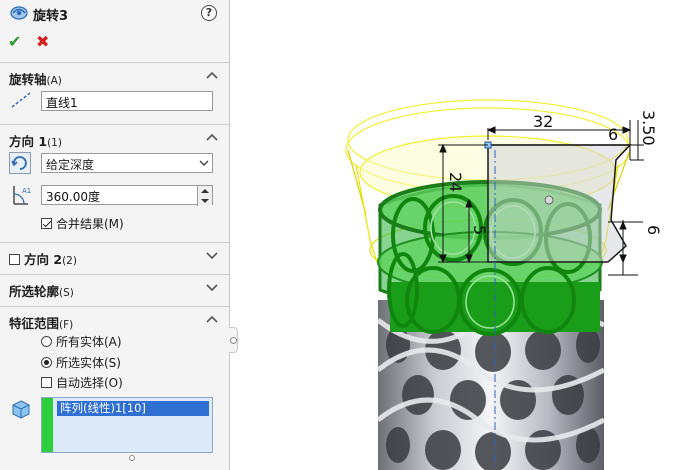 Image resolution: width=700 pixels, height=470 pixels. Describe the element at coordinates (46, 341) in the screenshot. I see `radio-empty-icon` at that location.